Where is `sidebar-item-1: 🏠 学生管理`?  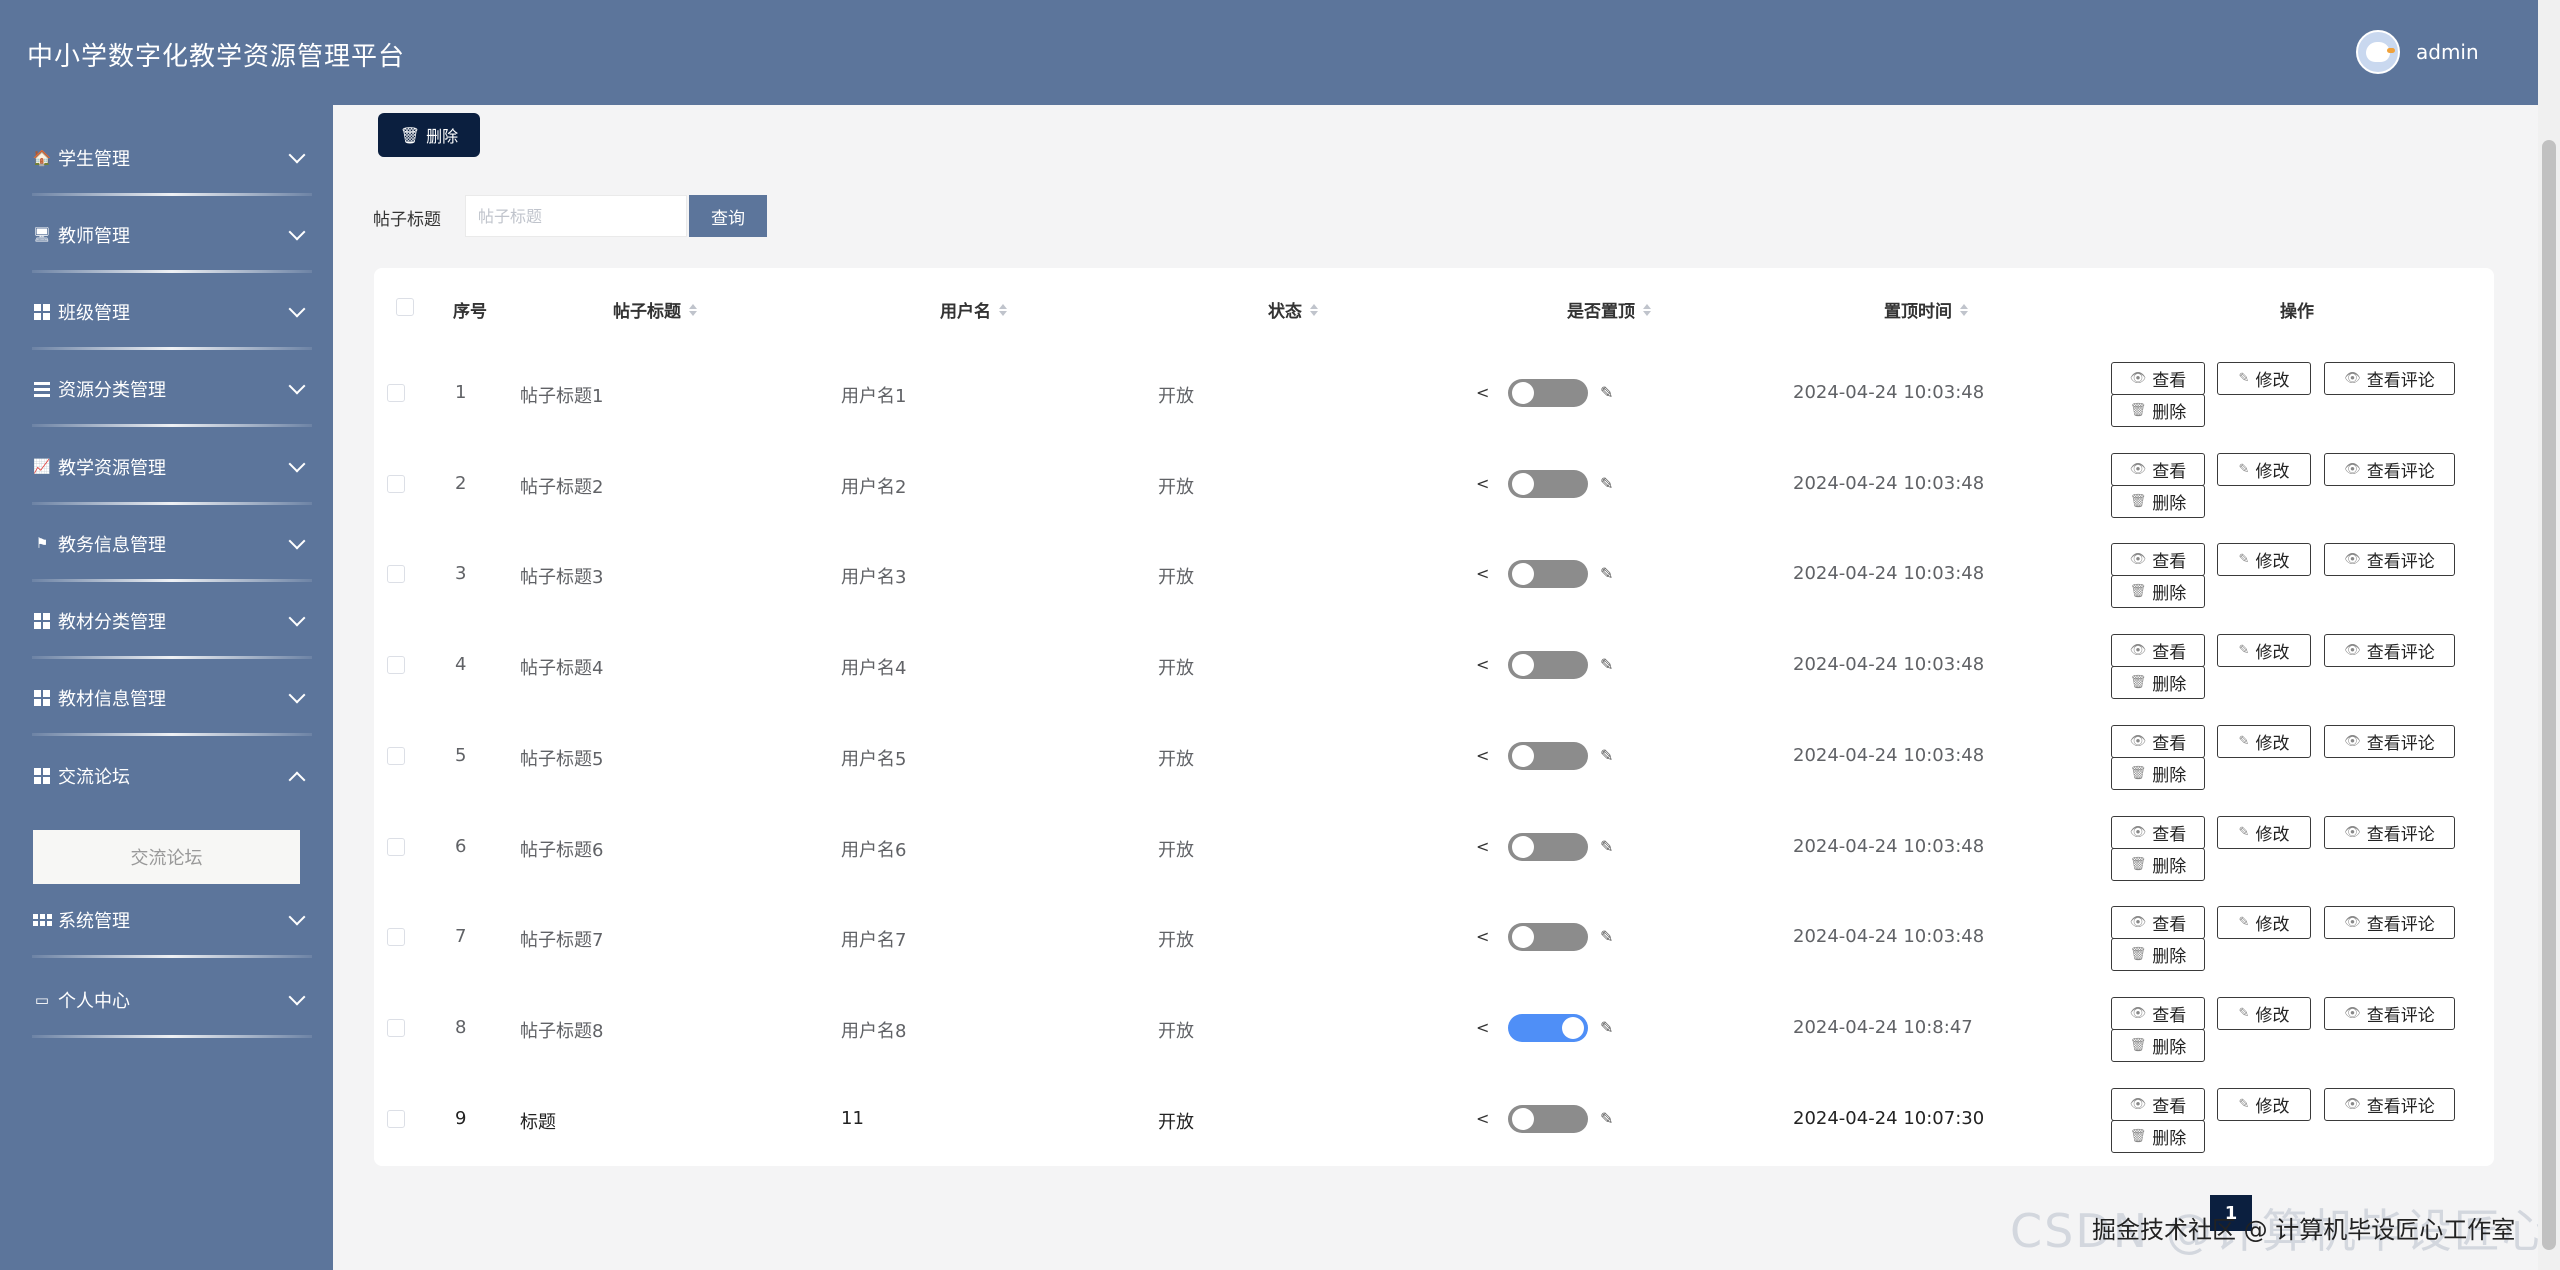
sidebar-item-1: 🏠 学生管理 is located at coordinates (166, 158).